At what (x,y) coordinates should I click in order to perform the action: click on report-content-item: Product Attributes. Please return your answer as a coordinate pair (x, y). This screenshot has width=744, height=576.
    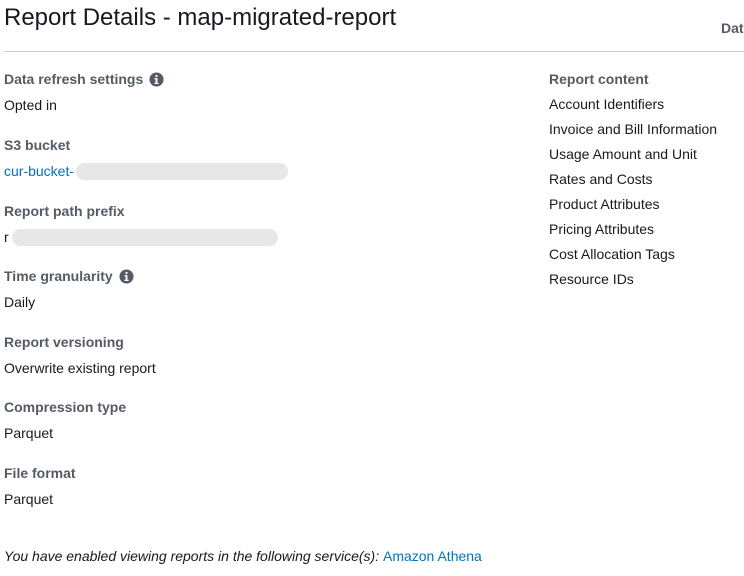
    Looking at the image, I should click on (604, 204).